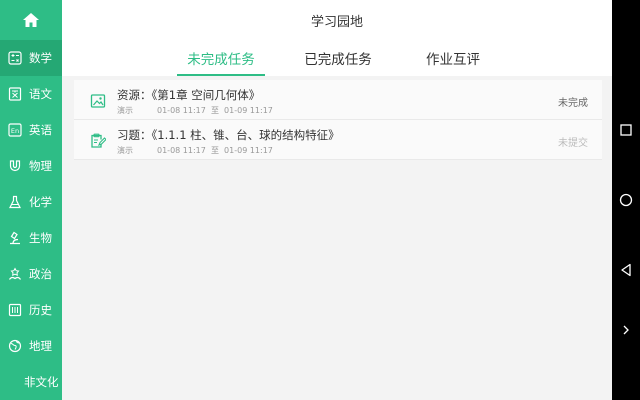  Describe the element at coordinates (41, 382) in the screenshot. I see `sidebar-item-label: 非文化` at that location.